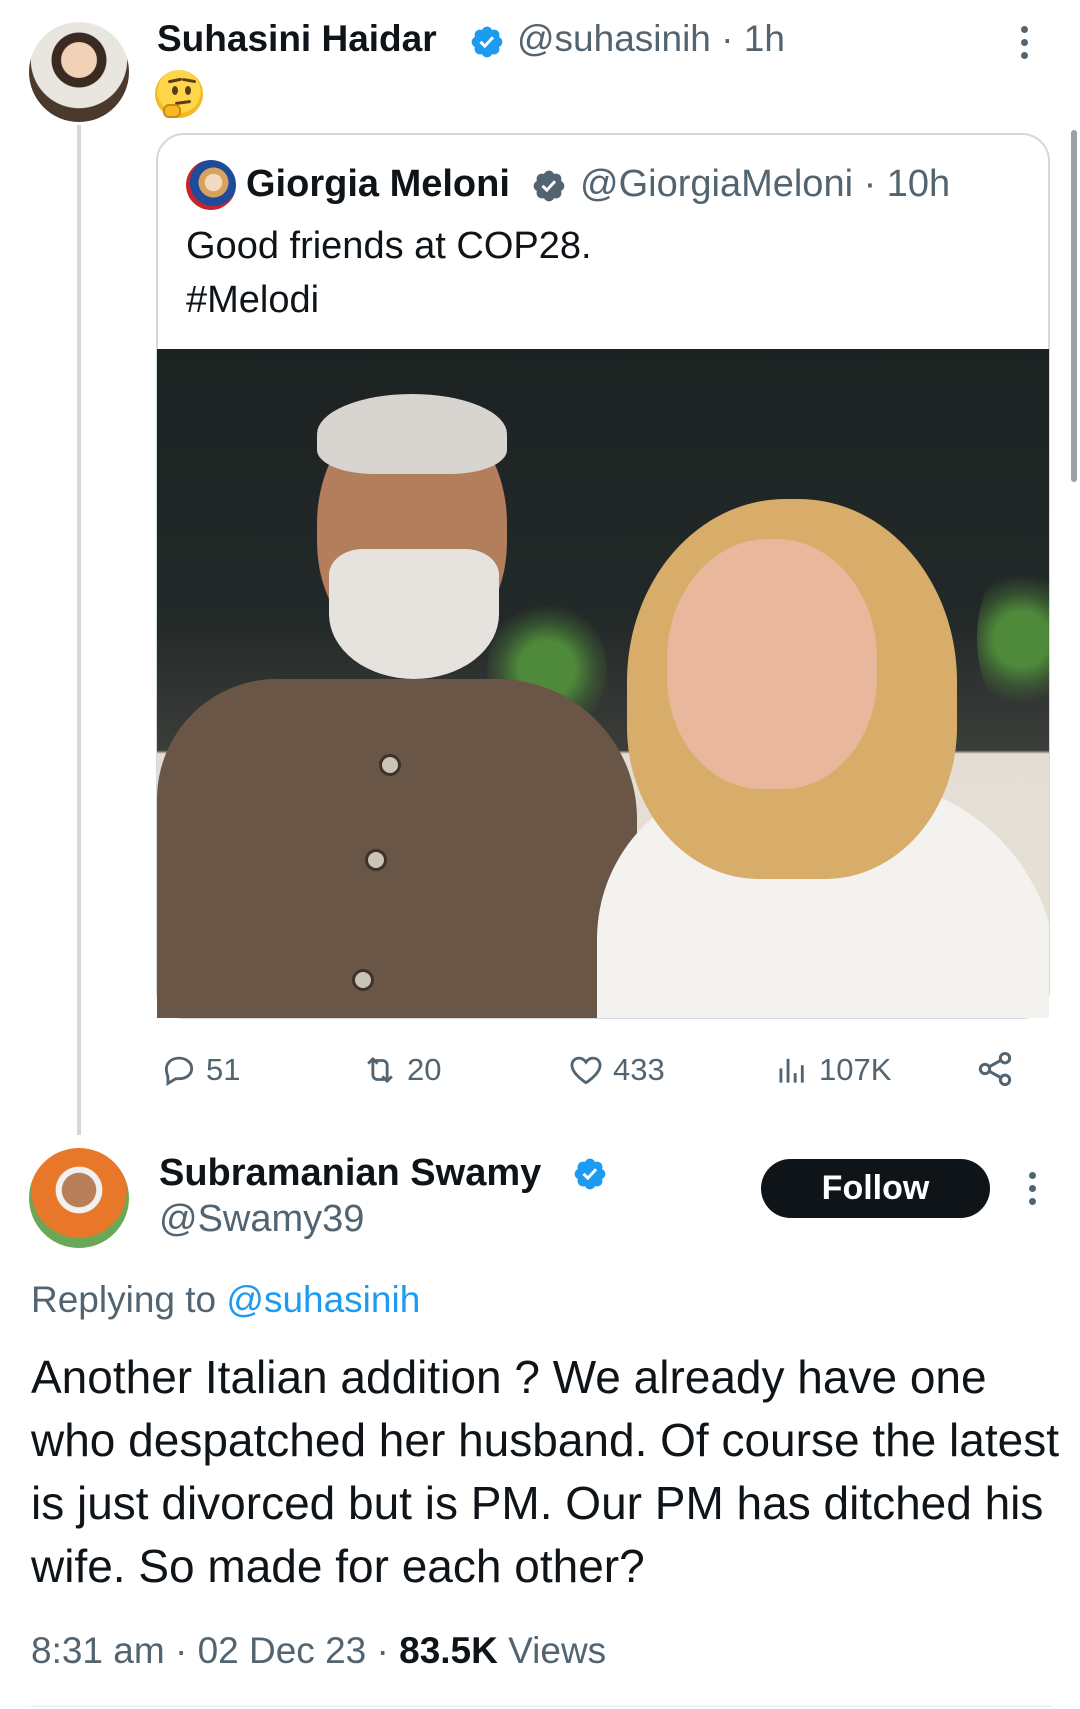 This screenshot has width=1080, height=1709. What do you see at coordinates (765, 184) in the screenshot?
I see `quoted-author-handle: @GiorgiaMeloni · 10h` at bounding box center [765, 184].